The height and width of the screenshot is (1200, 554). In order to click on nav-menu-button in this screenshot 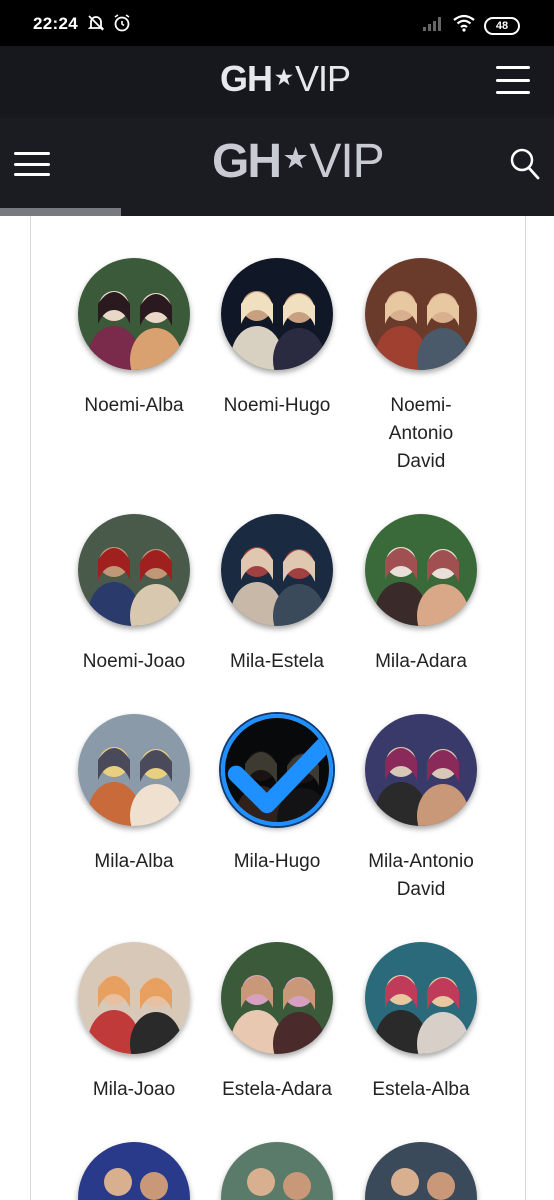, I will do `click(32, 164)`.